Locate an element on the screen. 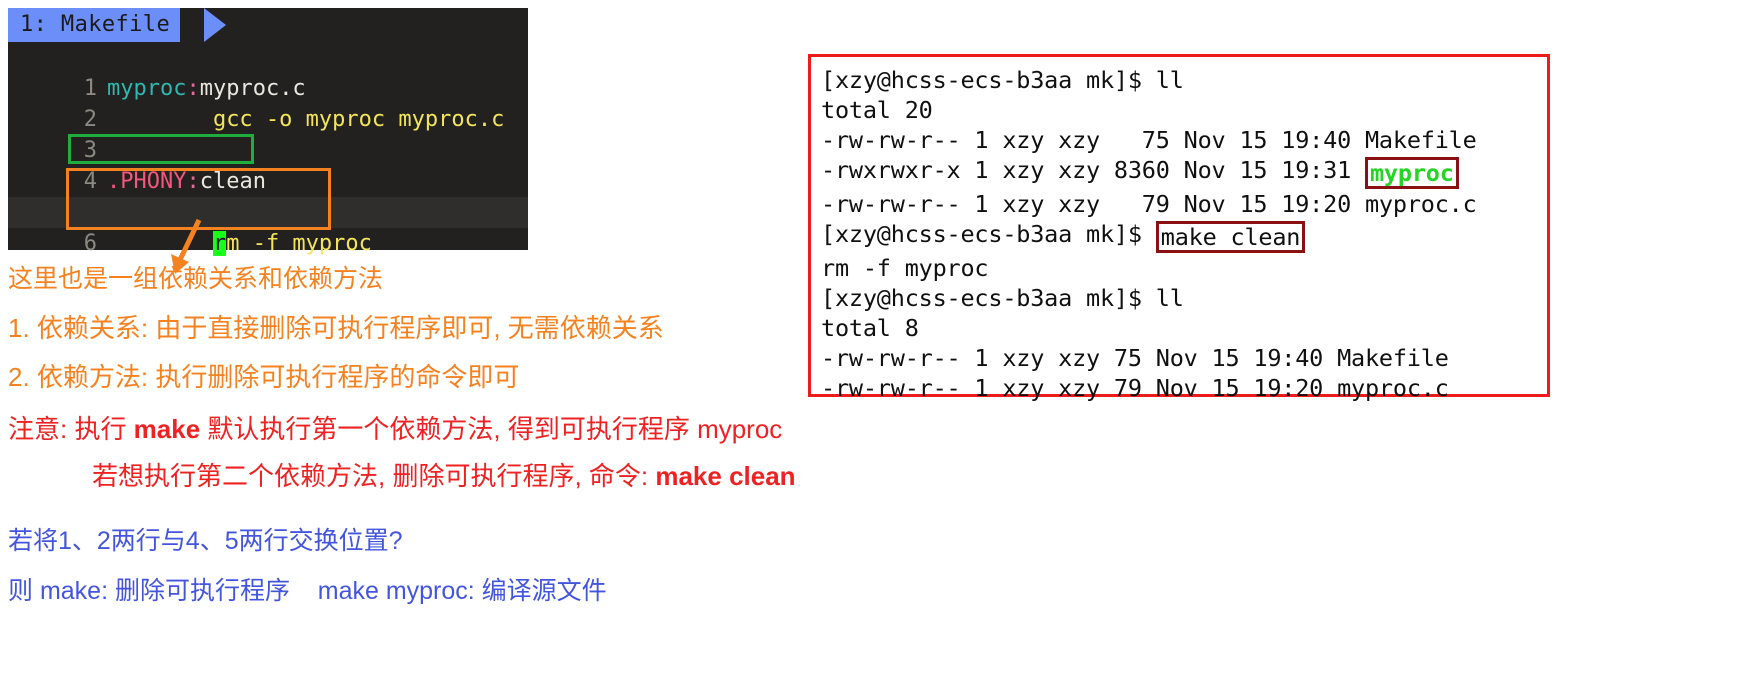 The image size is (1754, 699). code-line-3: 3 is located at coordinates (268, 133).